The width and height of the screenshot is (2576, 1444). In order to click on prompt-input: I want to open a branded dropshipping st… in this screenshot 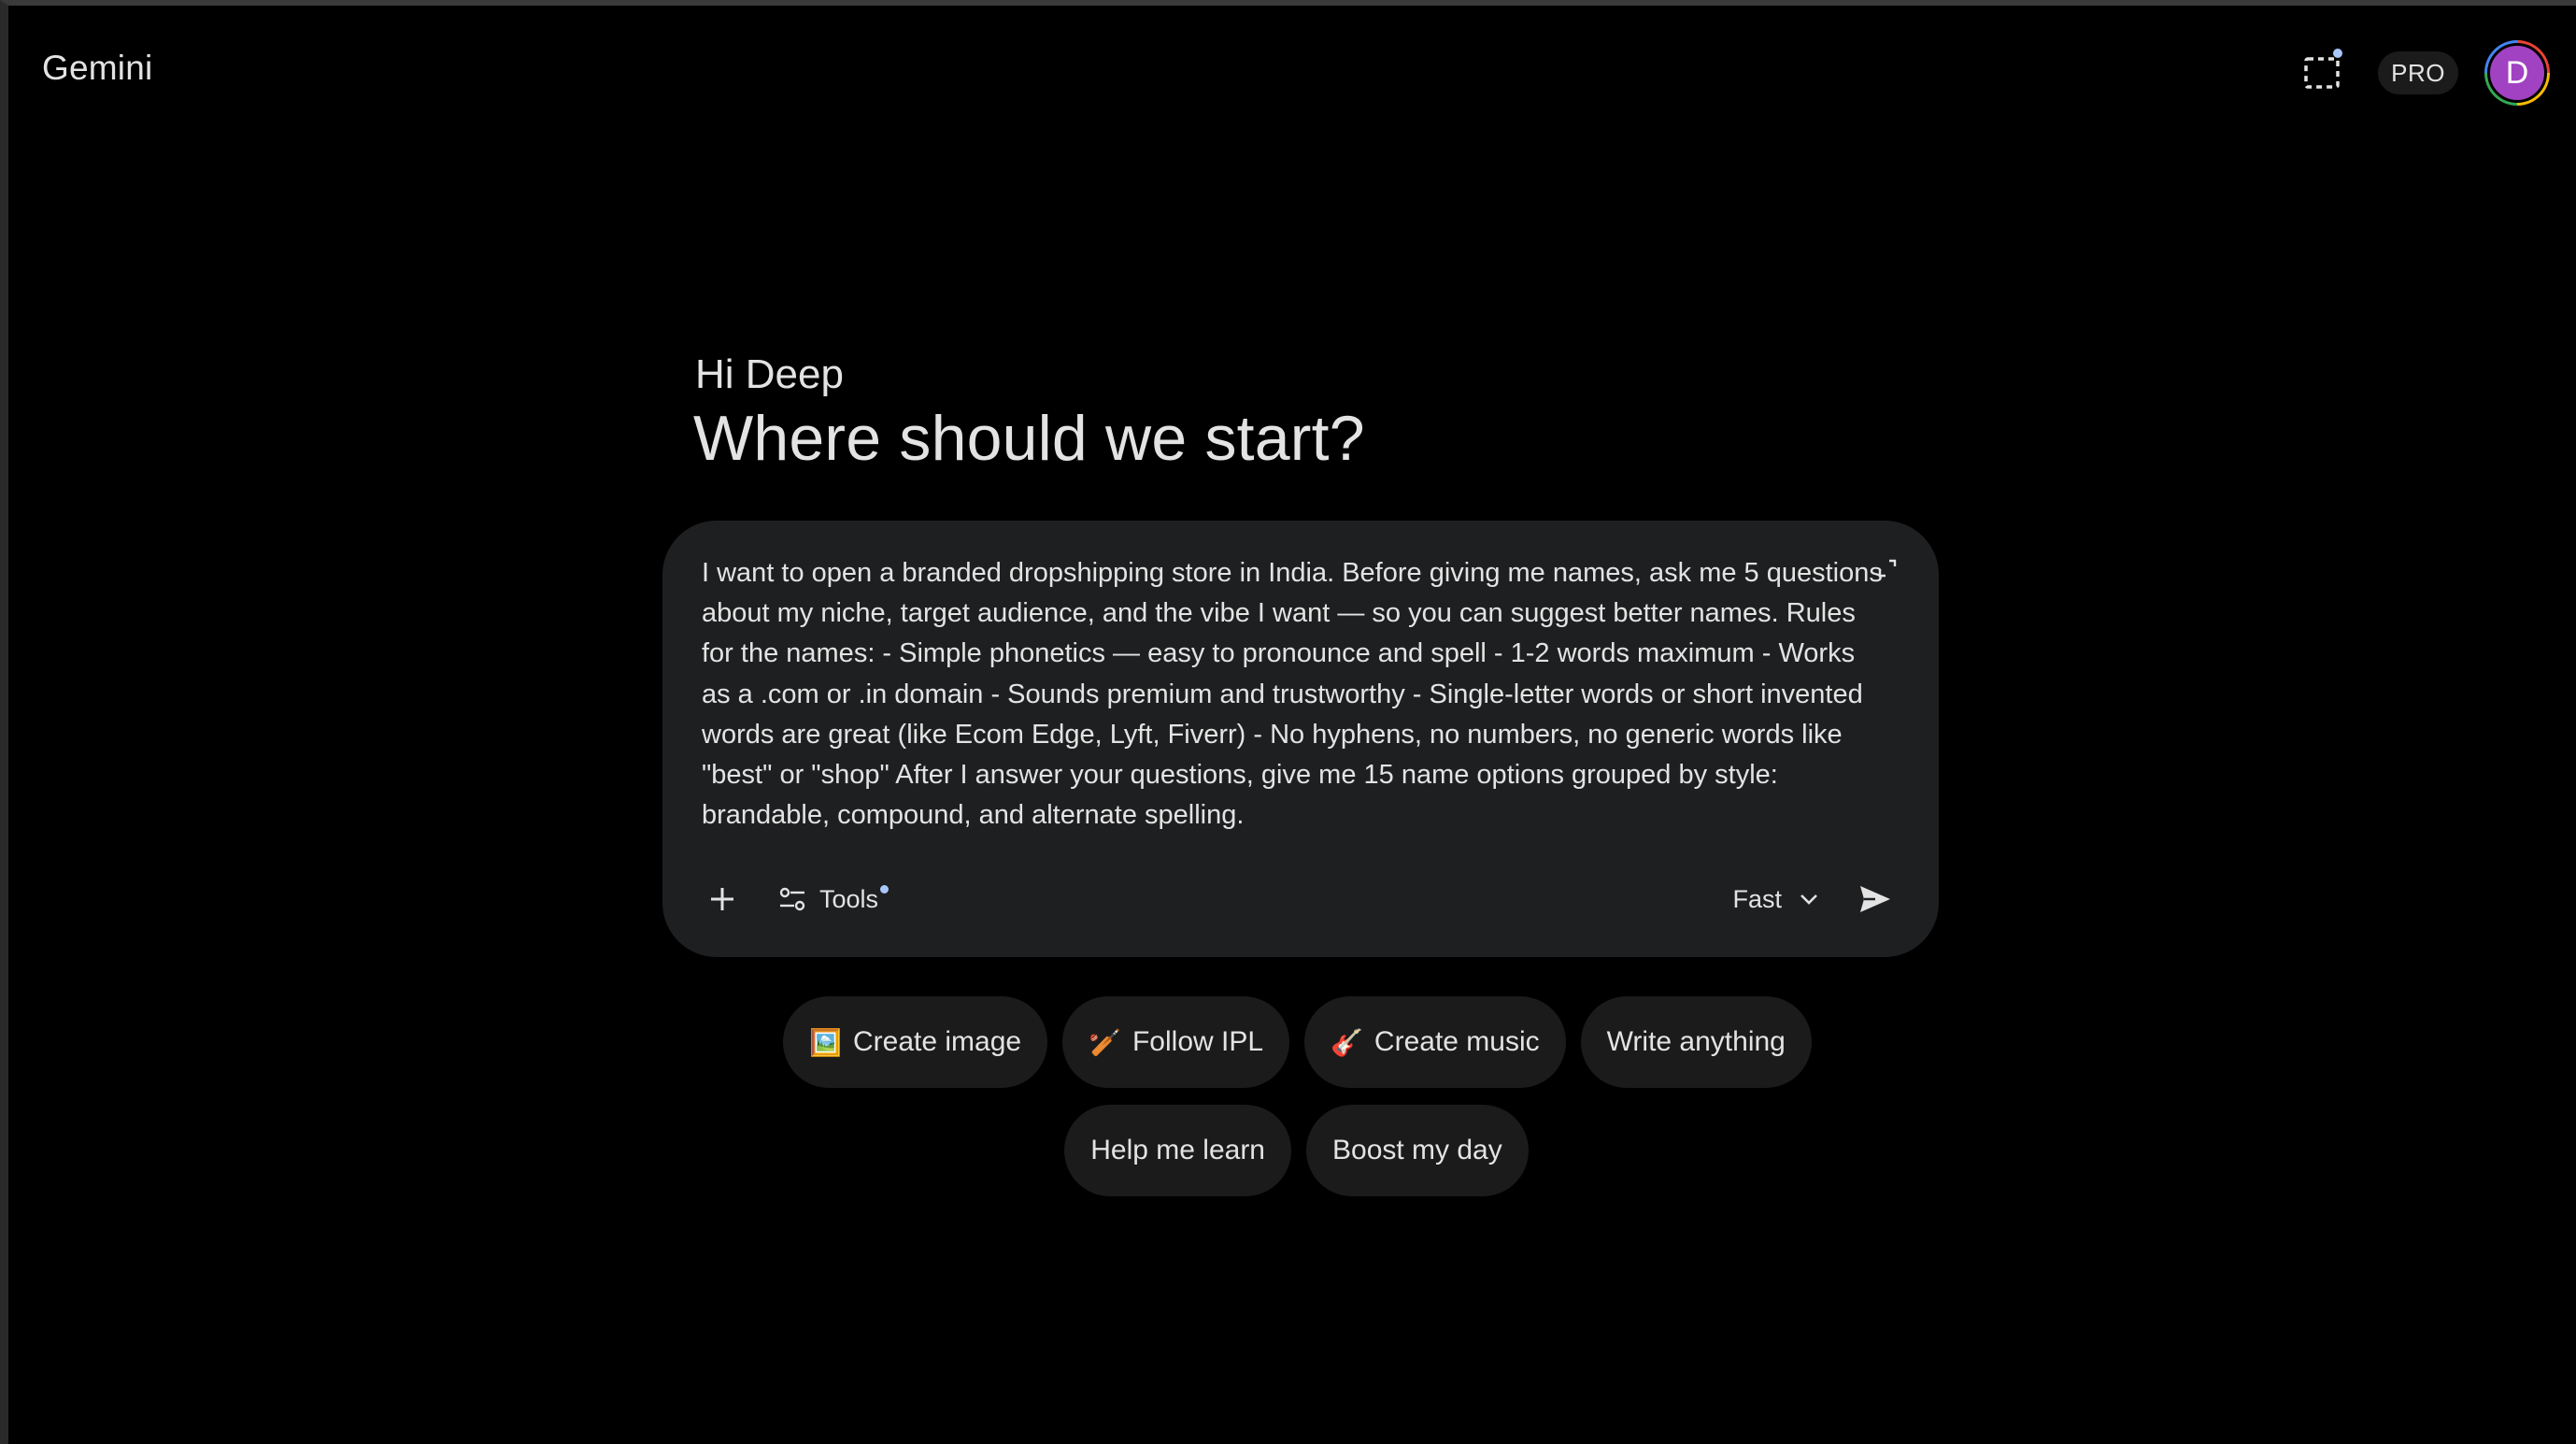, I will do `click(1295, 694)`.